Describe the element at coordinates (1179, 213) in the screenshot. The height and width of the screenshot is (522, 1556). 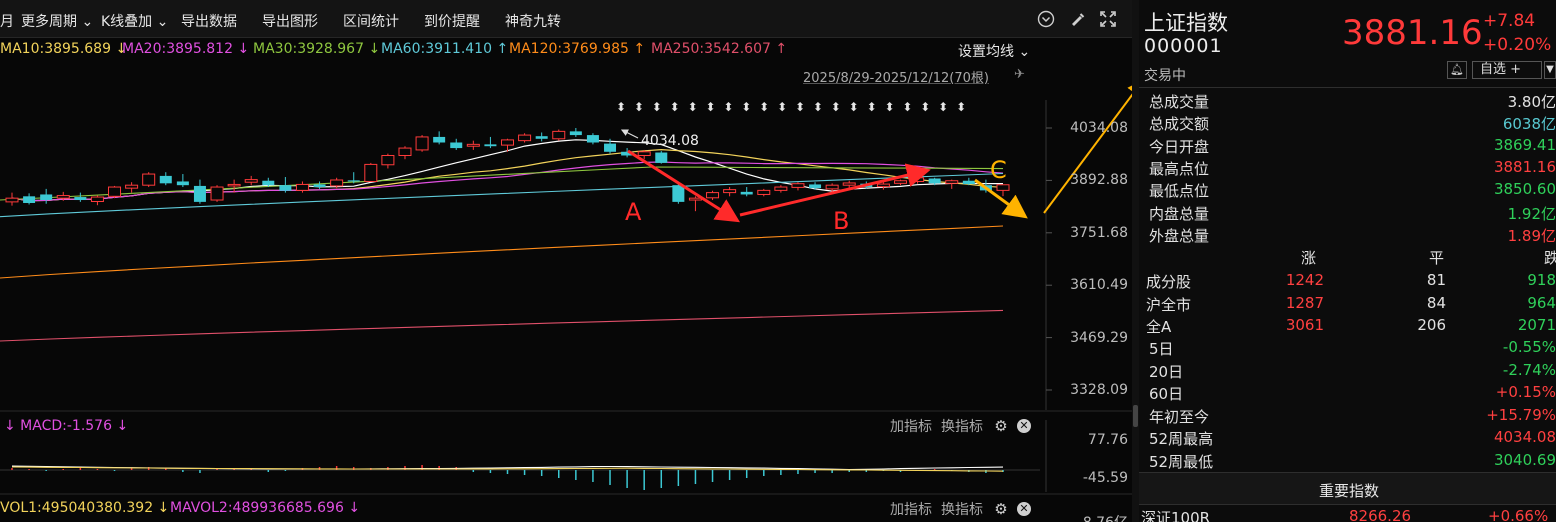
I see `stat-label: 内盘总量` at that location.